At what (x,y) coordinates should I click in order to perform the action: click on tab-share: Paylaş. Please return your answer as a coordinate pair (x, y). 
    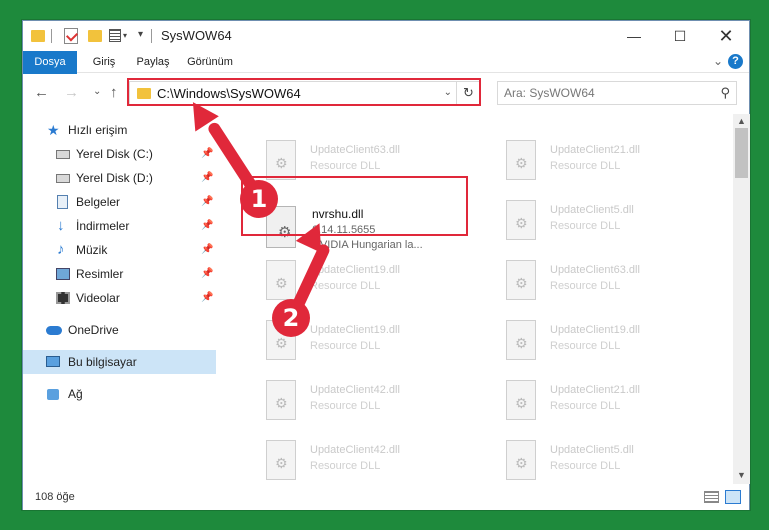
    Looking at the image, I should click on (153, 62).